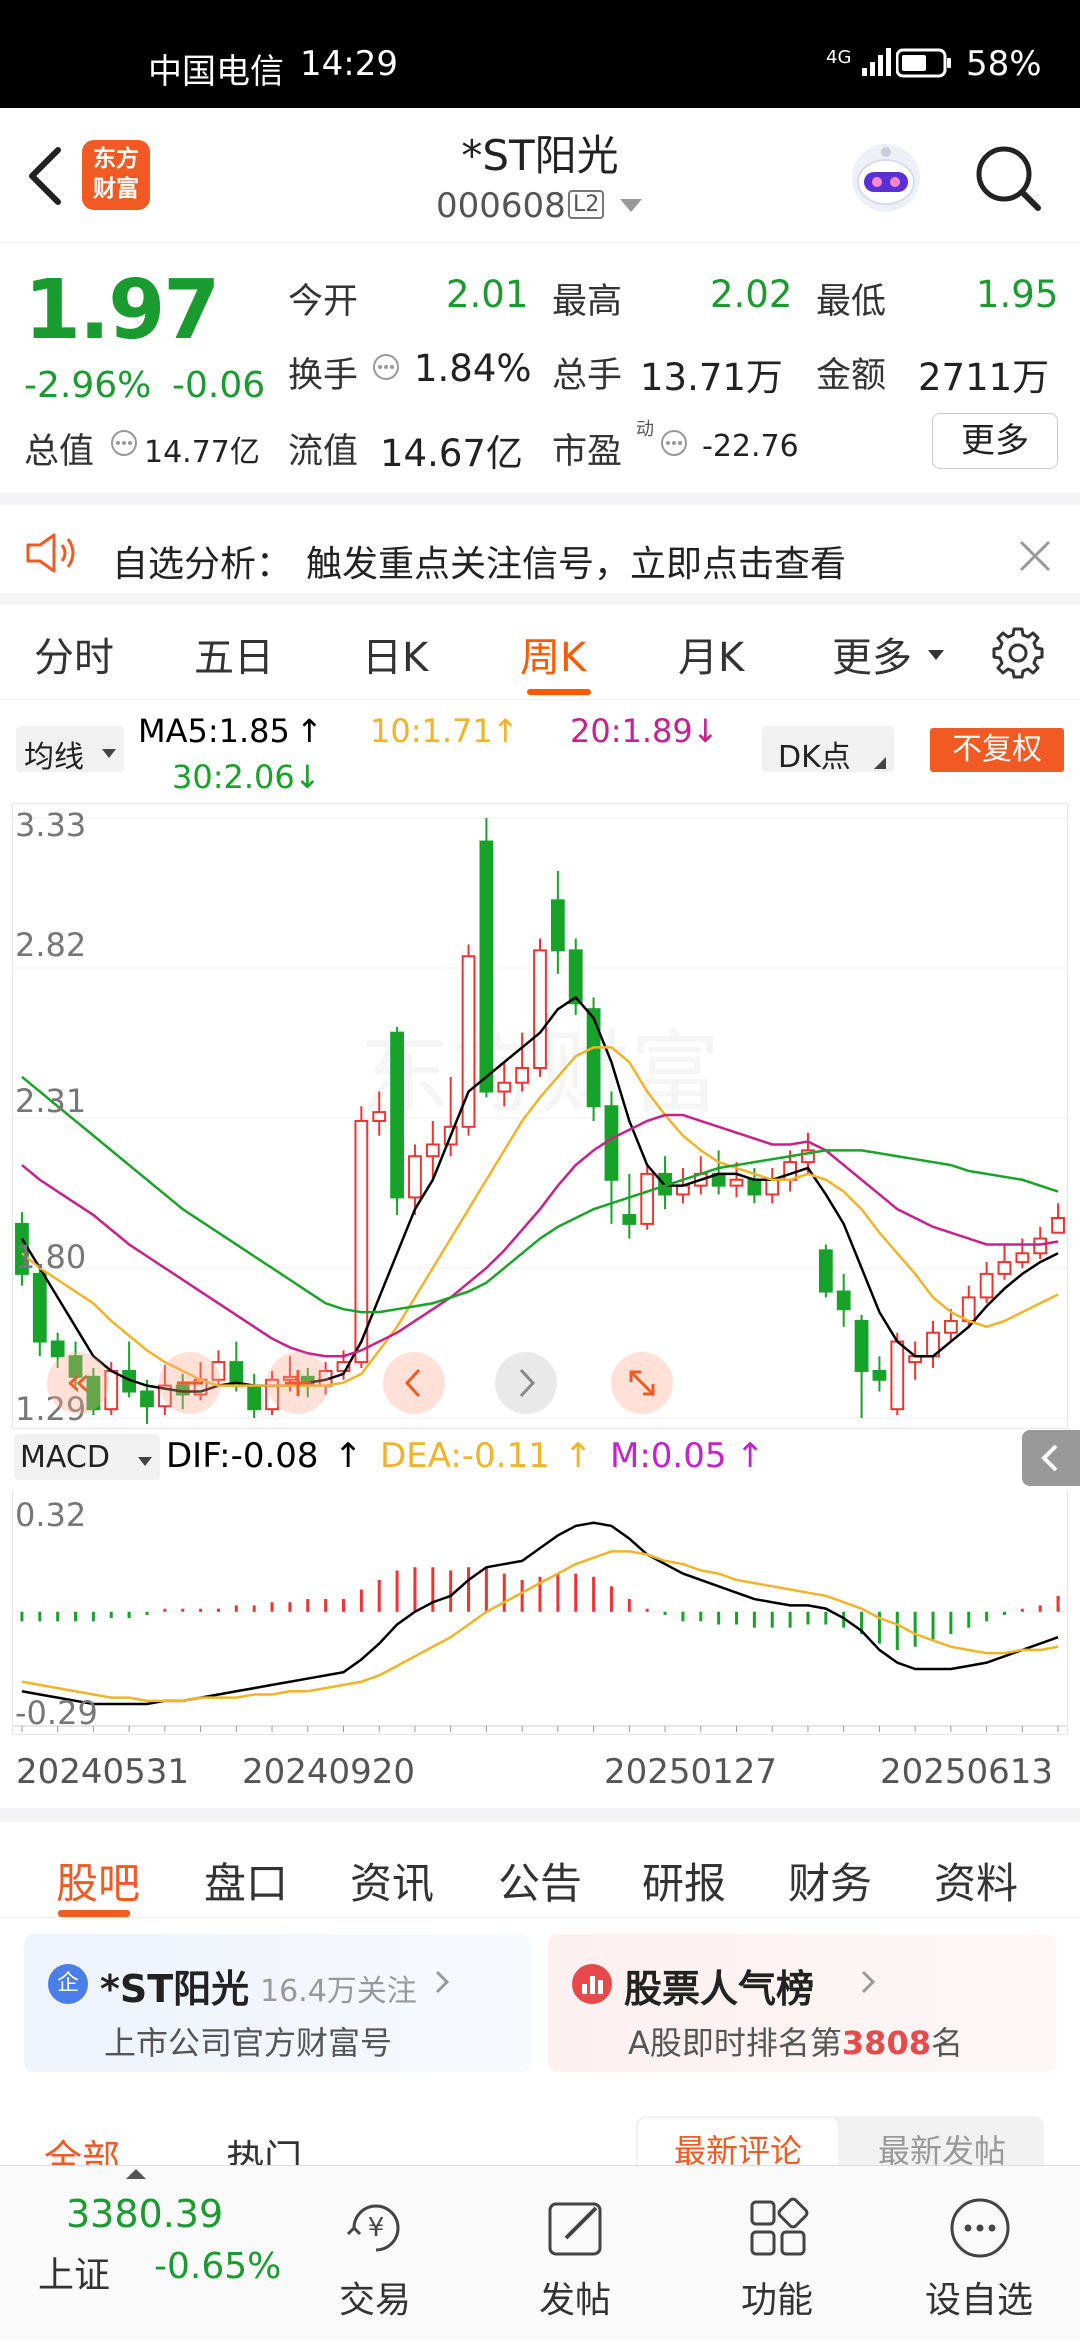  I want to click on period-tabs: 分时 五日 日K 周K 月K 更多, so click(540, 652).